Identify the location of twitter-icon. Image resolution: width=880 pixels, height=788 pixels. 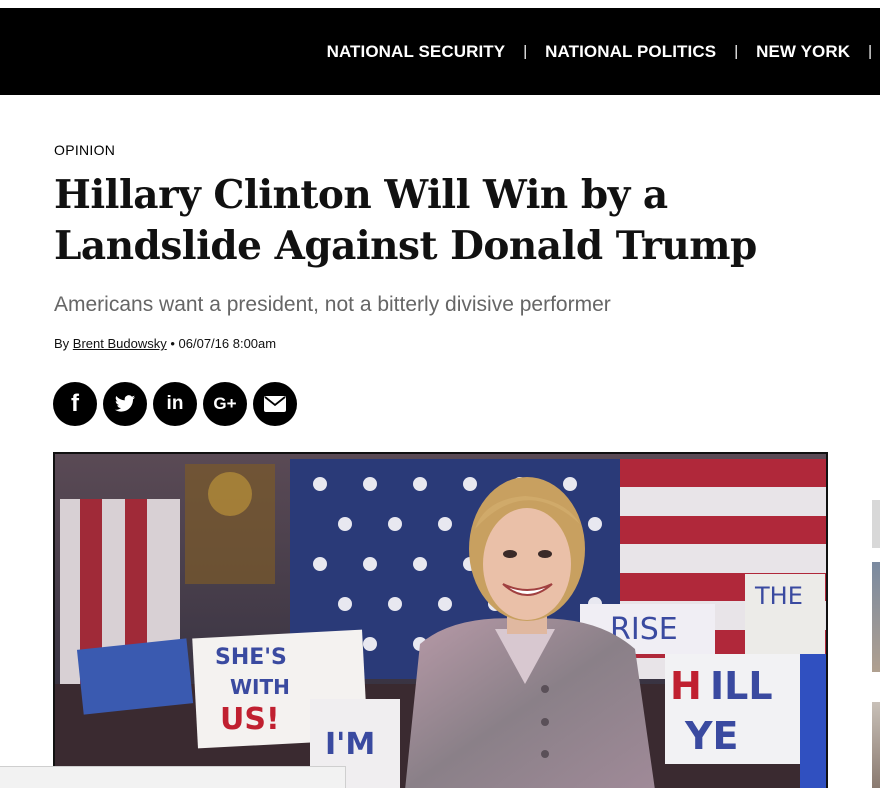
(125, 403).